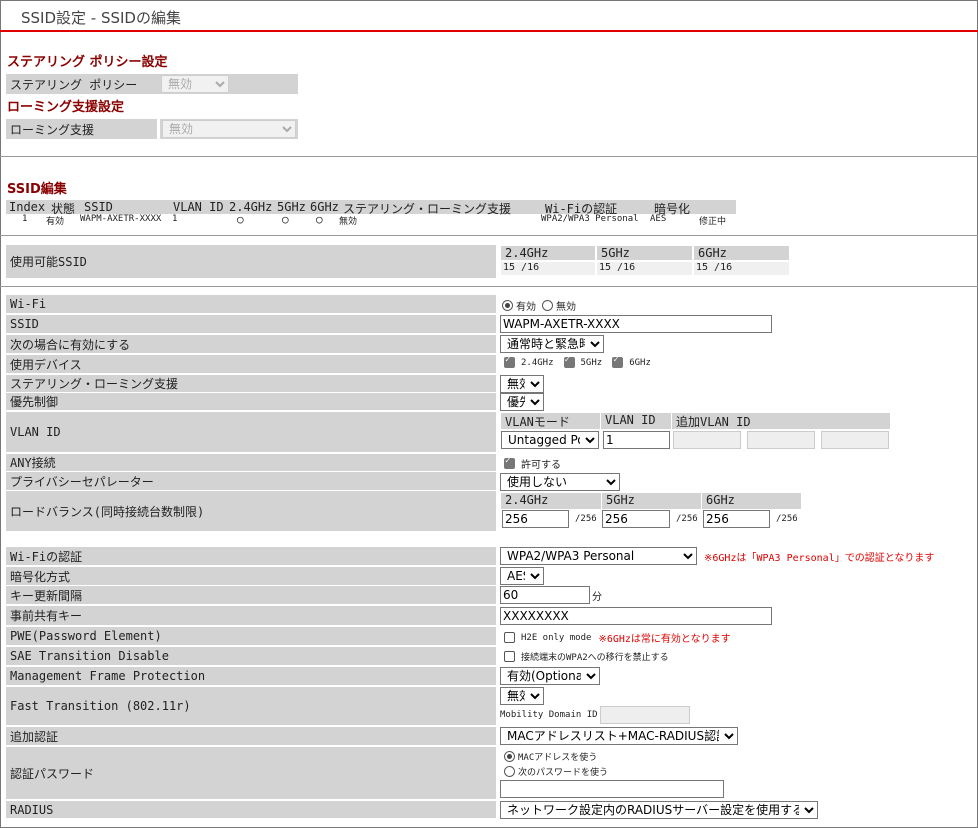  Describe the element at coordinates (507, 305) in the screenshot. I see `wifi-on-radio` at that location.